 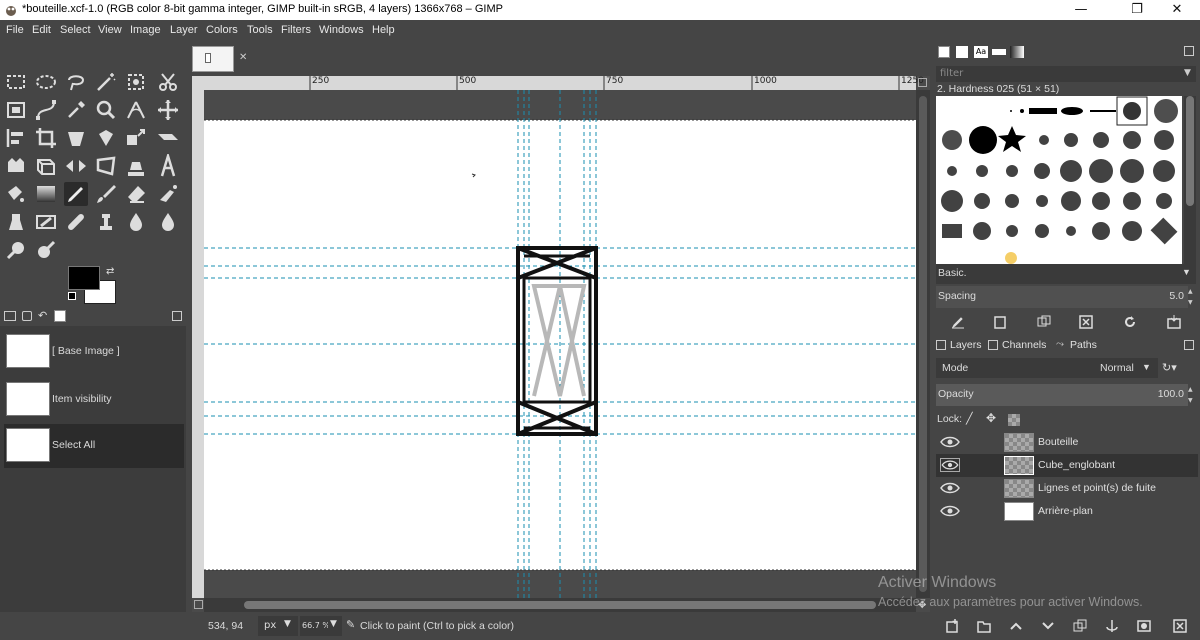 I want to click on warp-transform-icon, so click(x=16, y=166).